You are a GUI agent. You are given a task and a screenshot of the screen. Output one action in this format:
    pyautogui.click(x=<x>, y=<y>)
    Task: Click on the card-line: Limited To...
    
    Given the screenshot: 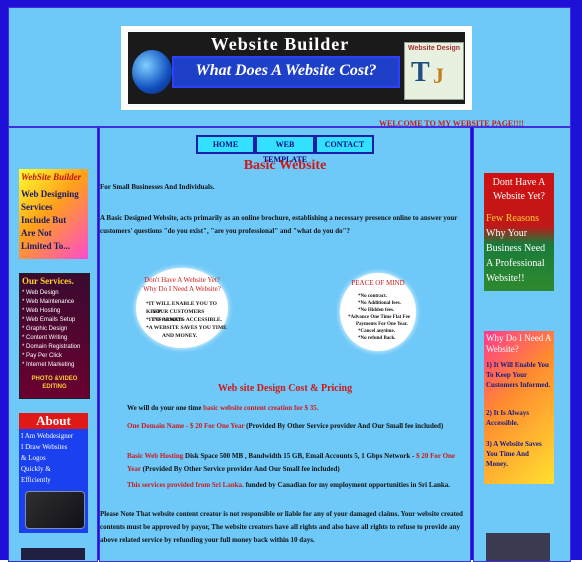 What is the action you would take?
    pyautogui.click(x=46, y=246)
    